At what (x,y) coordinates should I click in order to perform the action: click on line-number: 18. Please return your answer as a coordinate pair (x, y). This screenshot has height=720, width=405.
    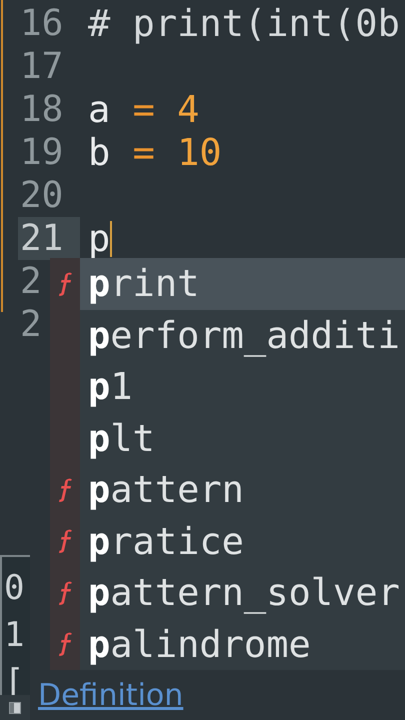
    Looking at the image, I should click on (42, 109).